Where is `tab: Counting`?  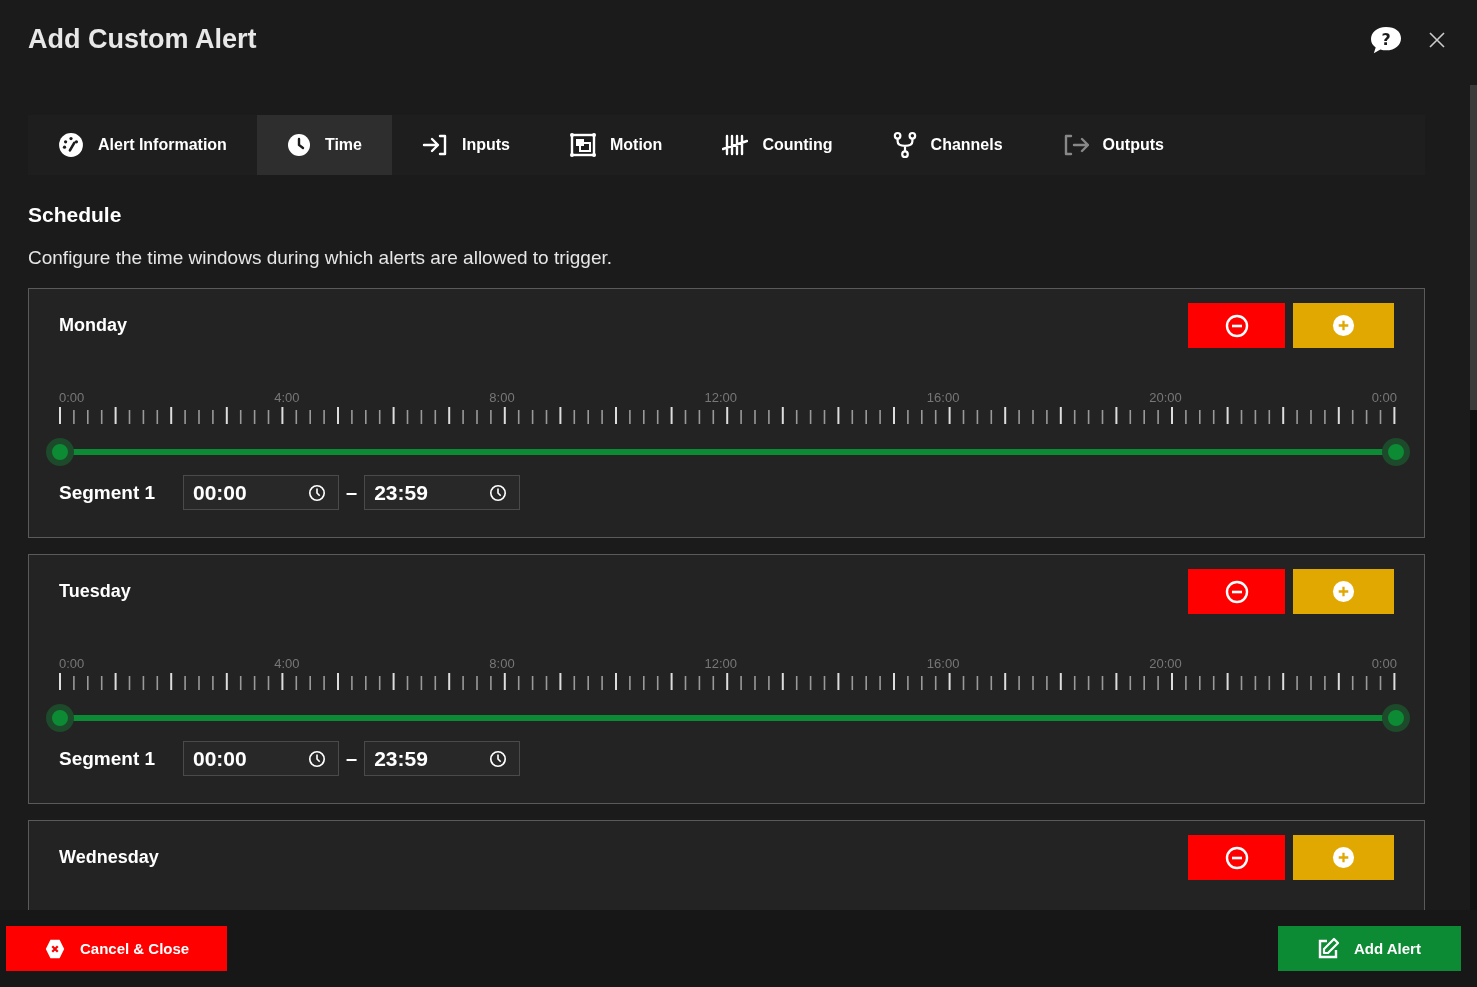 tab: Counting is located at coordinates (777, 145).